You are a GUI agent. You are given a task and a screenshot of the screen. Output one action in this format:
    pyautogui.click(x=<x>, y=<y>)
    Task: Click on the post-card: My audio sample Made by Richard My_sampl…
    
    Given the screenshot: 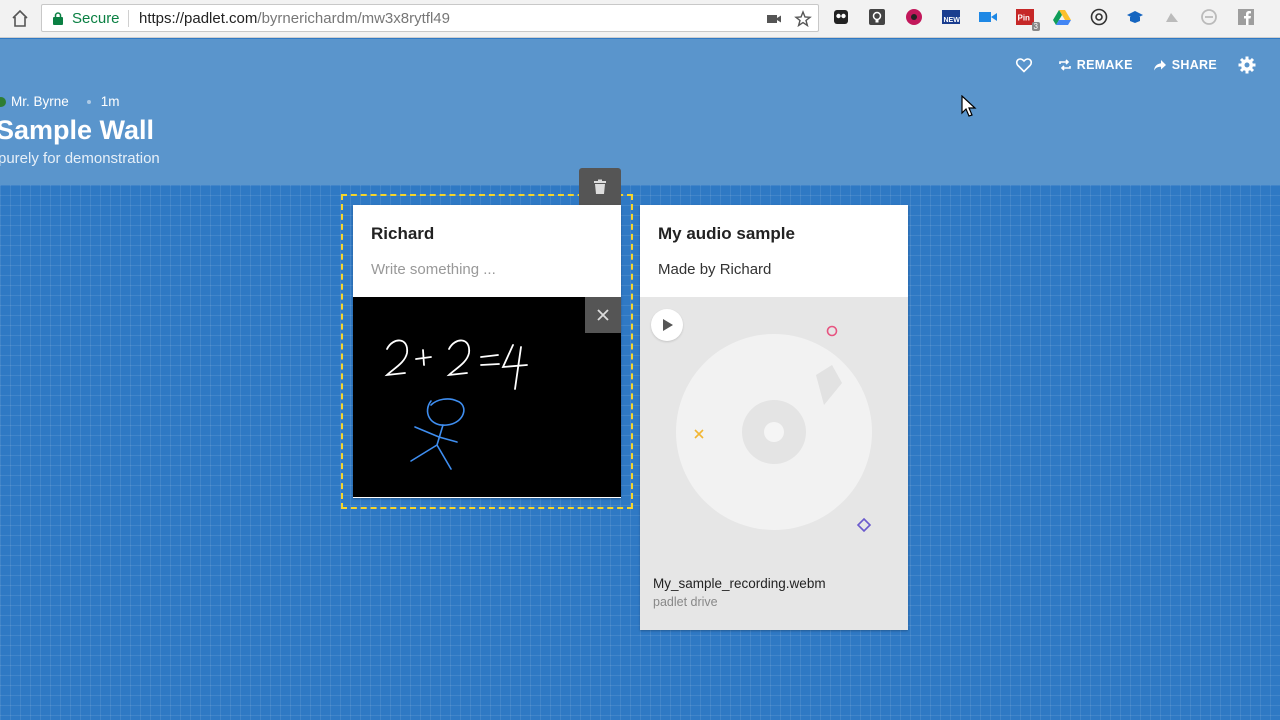 What is the action you would take?
    pyautogui.click(x=774, y=417)
    